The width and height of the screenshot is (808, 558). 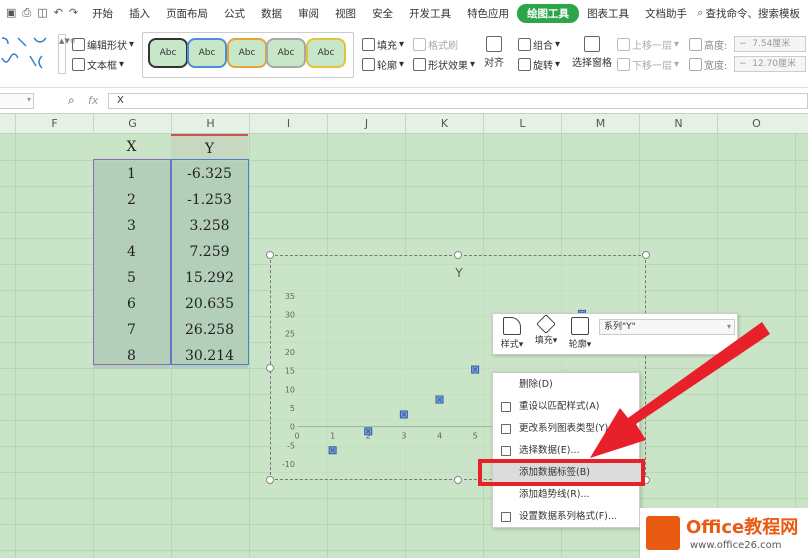 What do you see at coordinates (292, 408) in the screenshot?
I see `y-tick-label: 5` at bounding box center [292, 408].